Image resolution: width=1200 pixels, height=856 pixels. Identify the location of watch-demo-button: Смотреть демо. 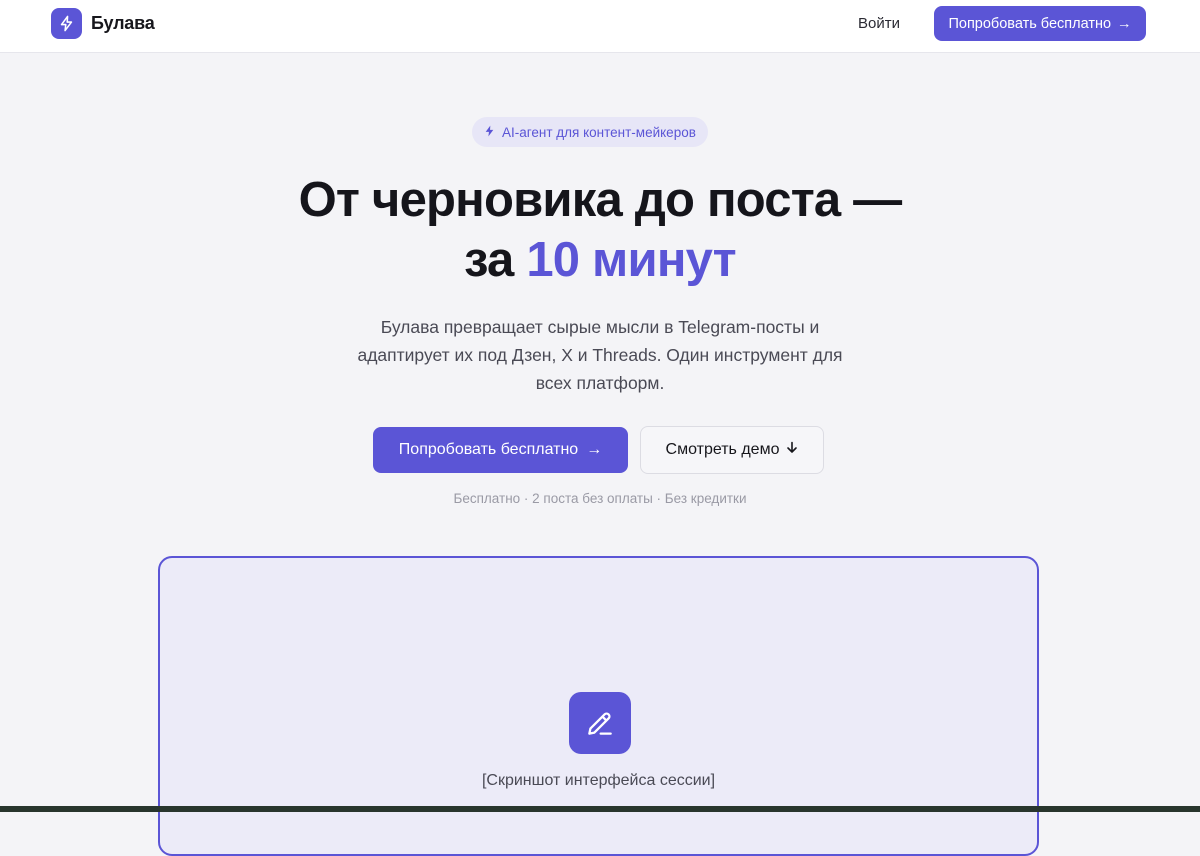
(732, 450).